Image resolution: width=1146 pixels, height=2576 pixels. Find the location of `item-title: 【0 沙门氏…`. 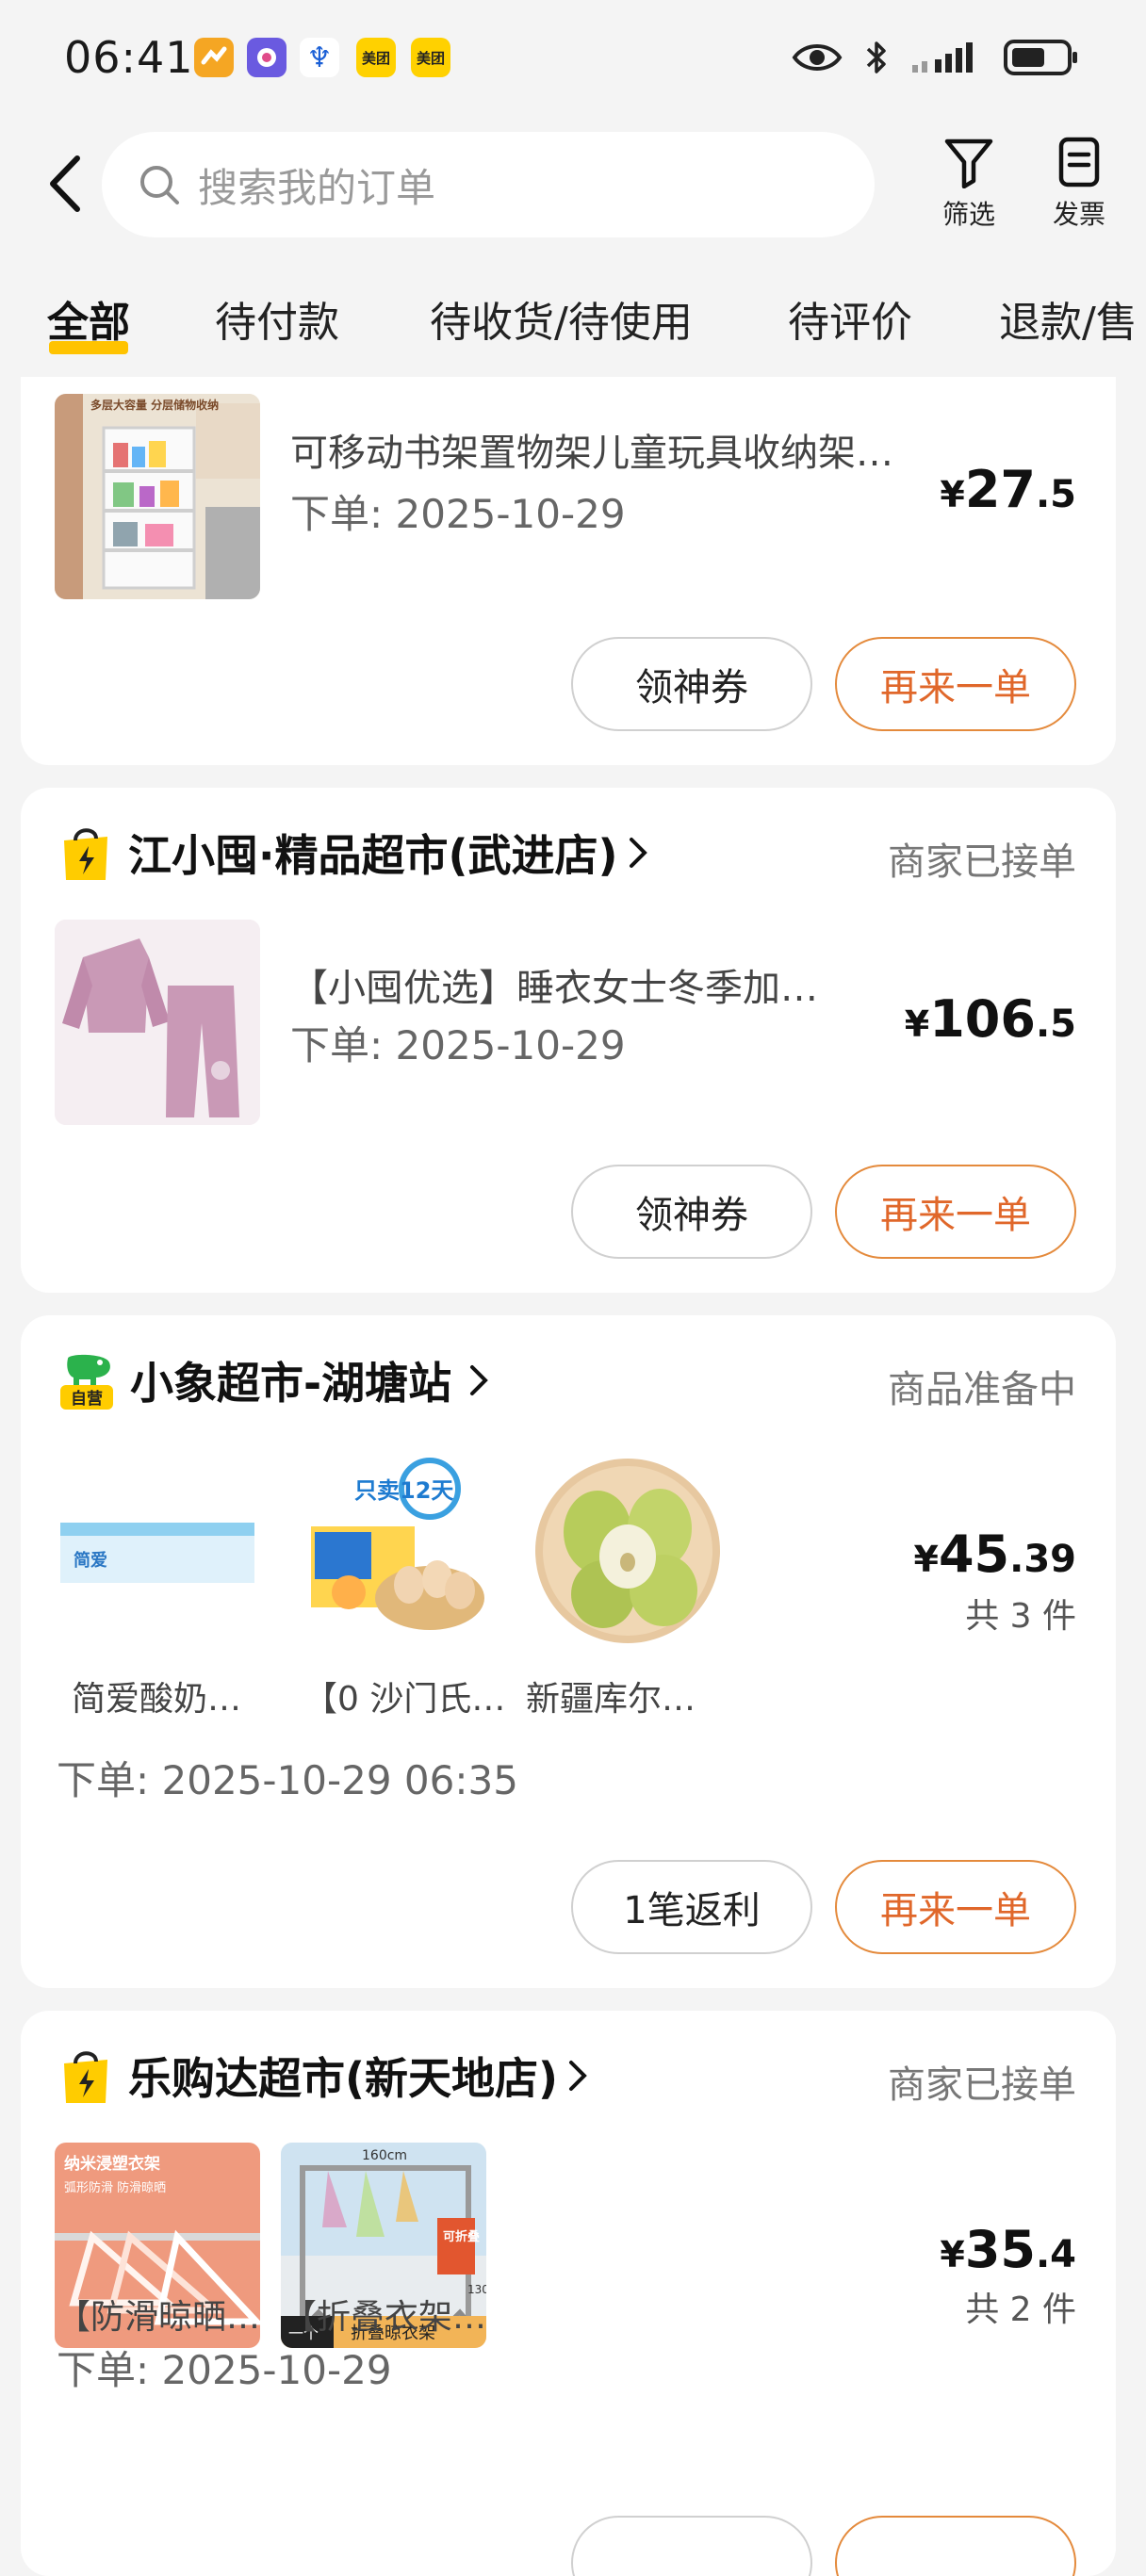

item-title: 【0 沙门氏… is located at coordinates (405, 1699).